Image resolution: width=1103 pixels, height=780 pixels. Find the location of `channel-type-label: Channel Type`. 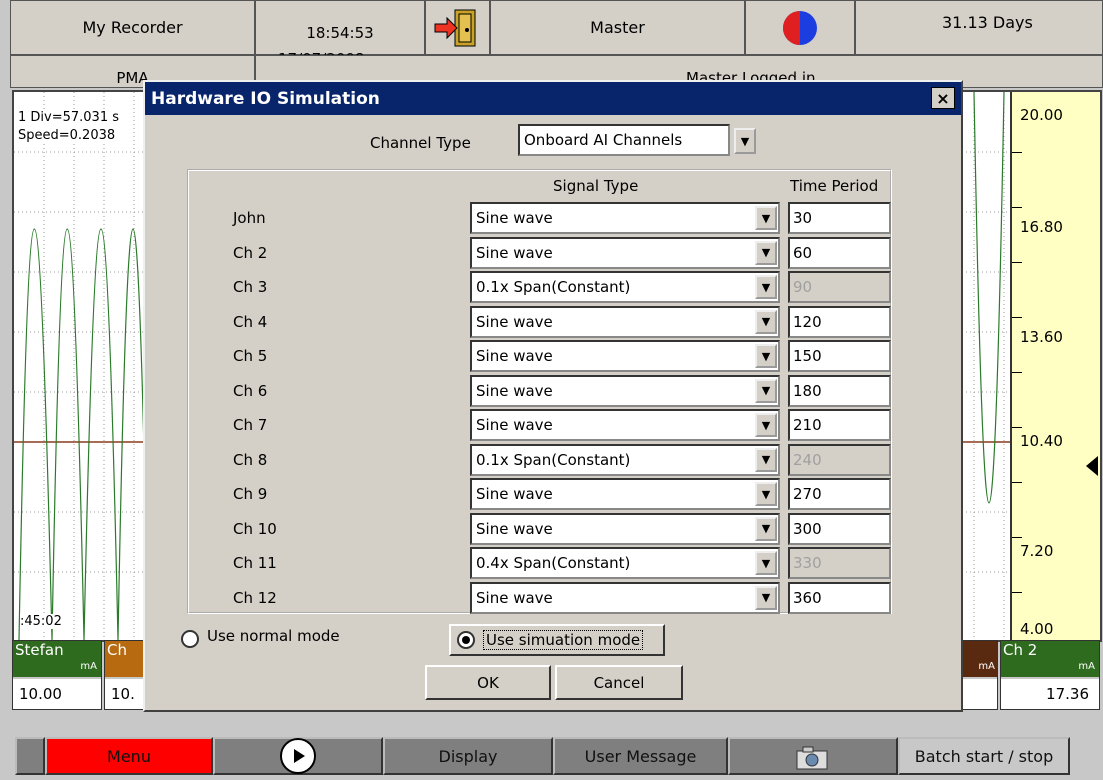

channel-type-label: Channel Type is located at coordinates (420, 143).